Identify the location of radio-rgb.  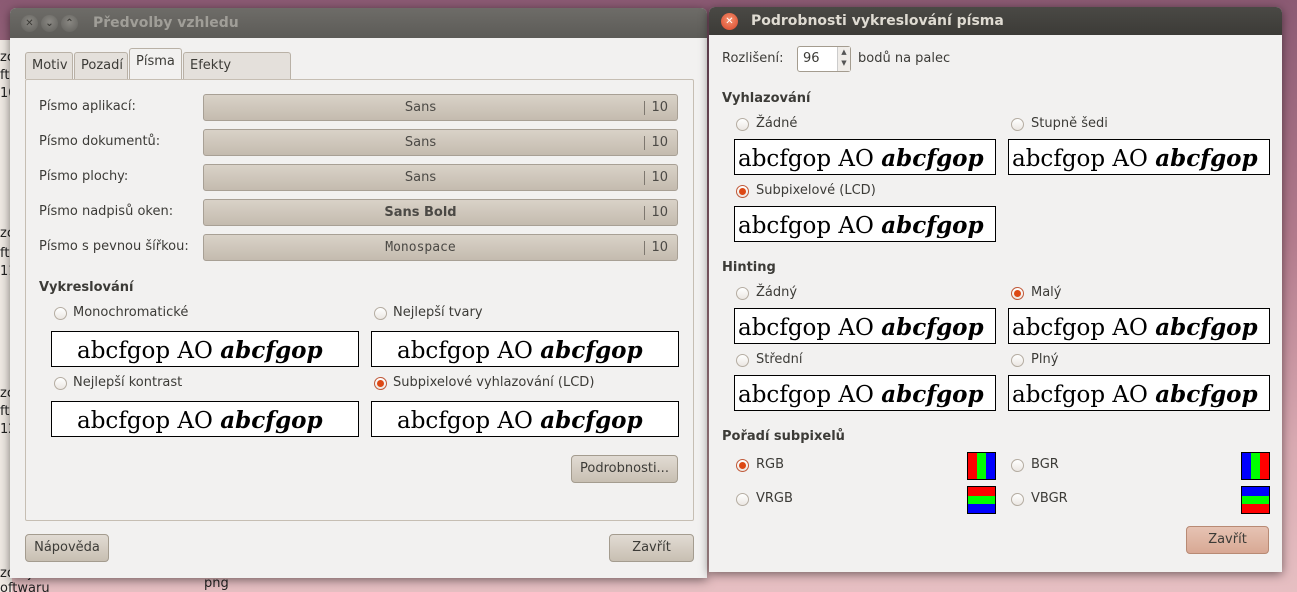
(742, 465).